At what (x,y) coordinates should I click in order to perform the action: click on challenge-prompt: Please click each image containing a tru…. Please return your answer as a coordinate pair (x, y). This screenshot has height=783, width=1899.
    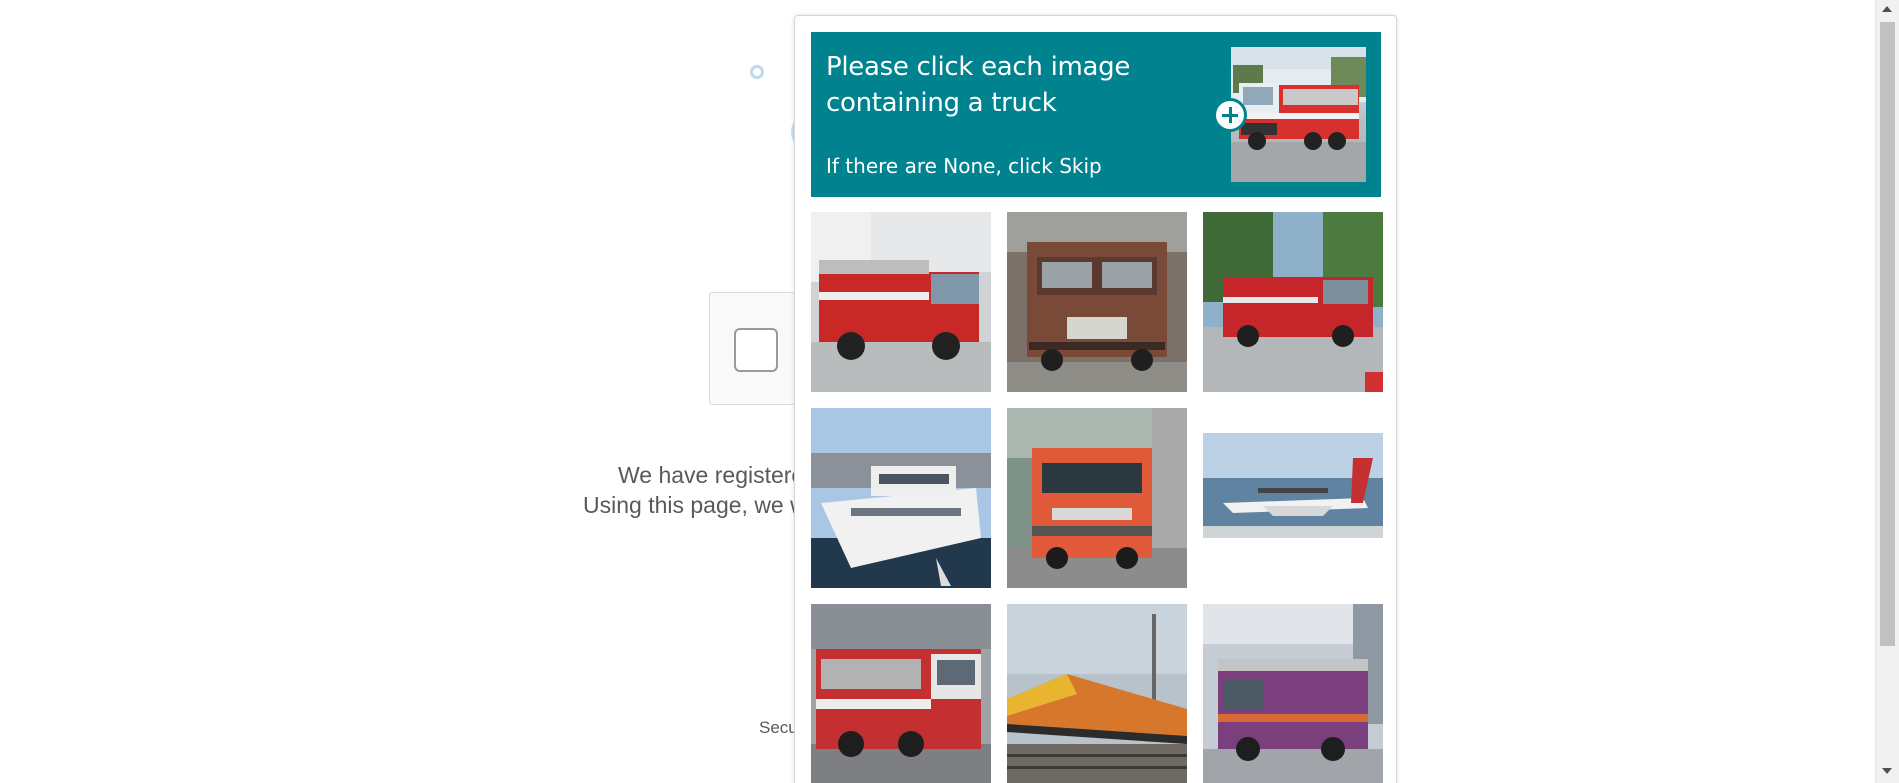
    Looking at the image, I should click on (1096, 114).